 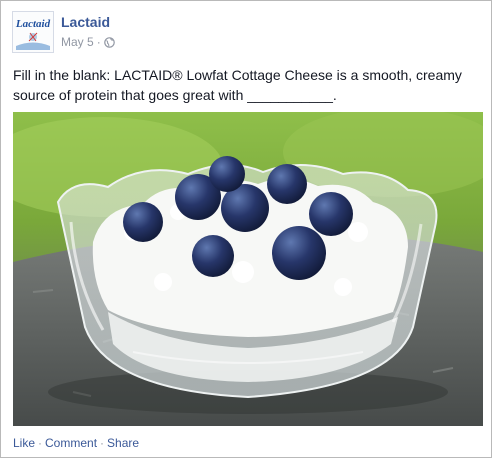 What do you see at coordinates (77, 42) in the screenshot?
I see `post-date: May 5` at bounding box center [77, 42].